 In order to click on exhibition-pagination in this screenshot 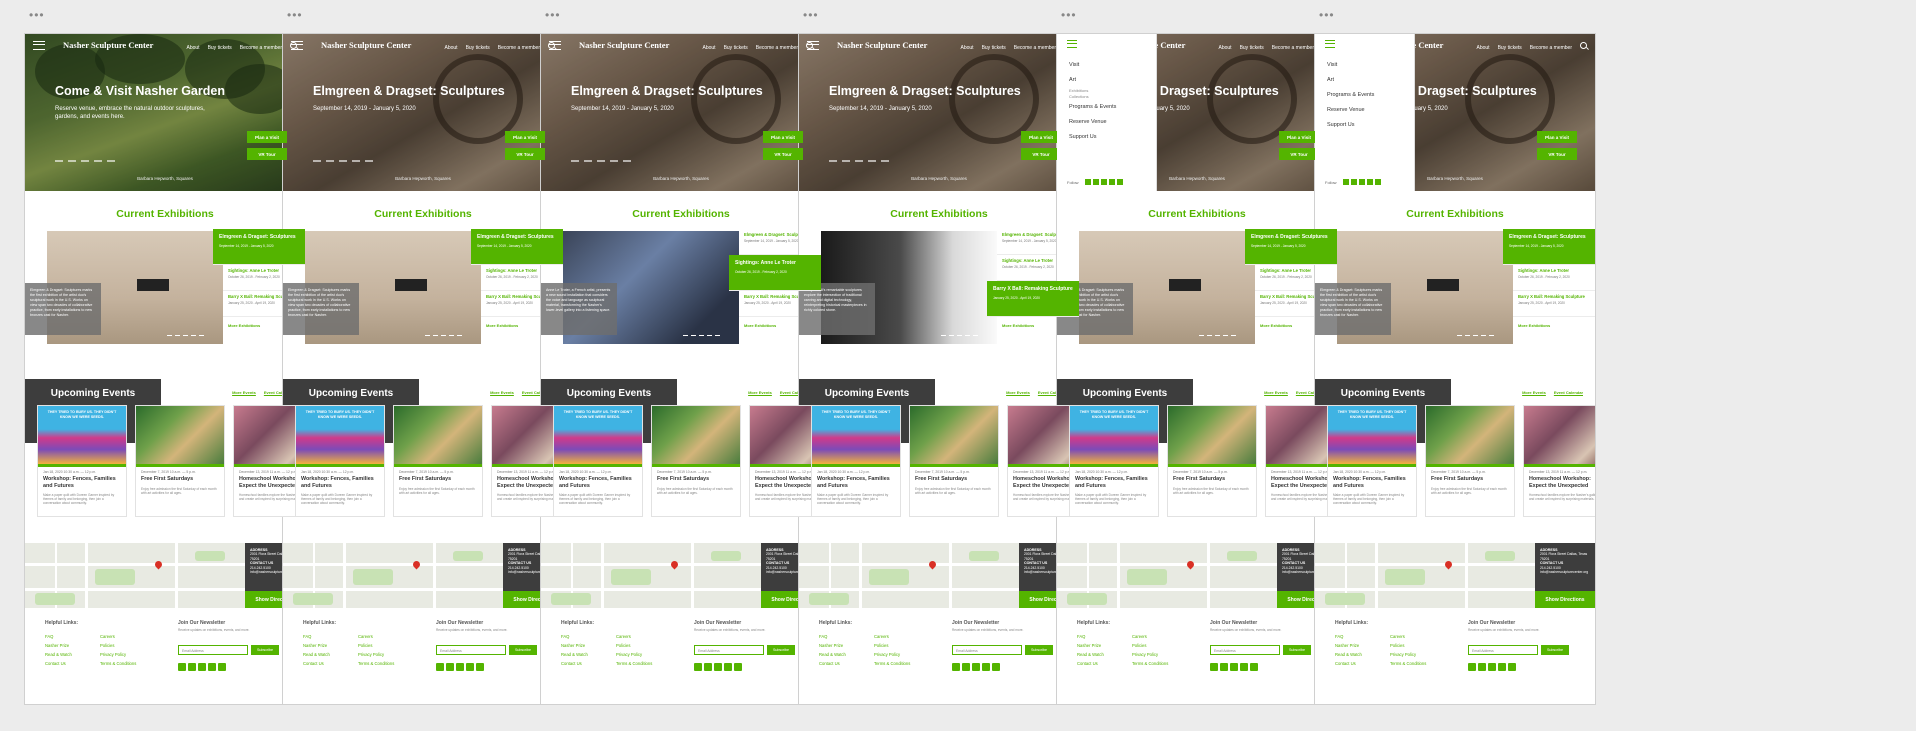, I will do `click(1217, 335)`.